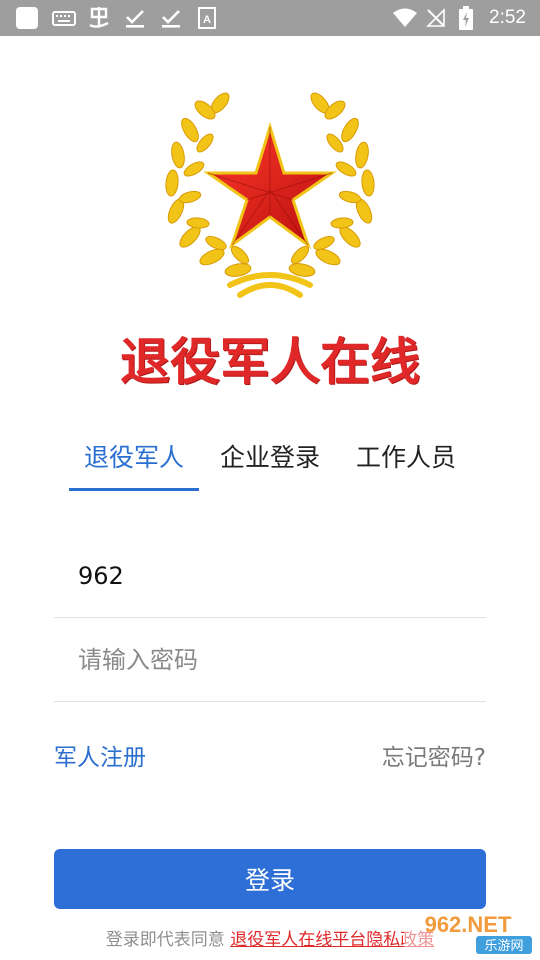 The height and width of the screenshot is (960, 540). What do you see at coordinates (507, 17) in the screenshot?
I see `status-time: 2:52` at bounding box center [507, 17].